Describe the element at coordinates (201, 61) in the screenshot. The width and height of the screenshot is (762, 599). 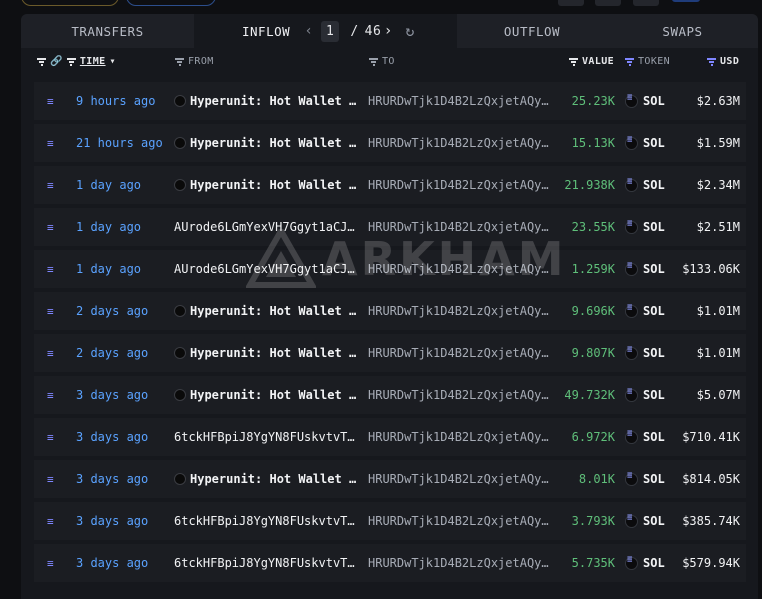
I see `from-header-label: FROM` at that location.